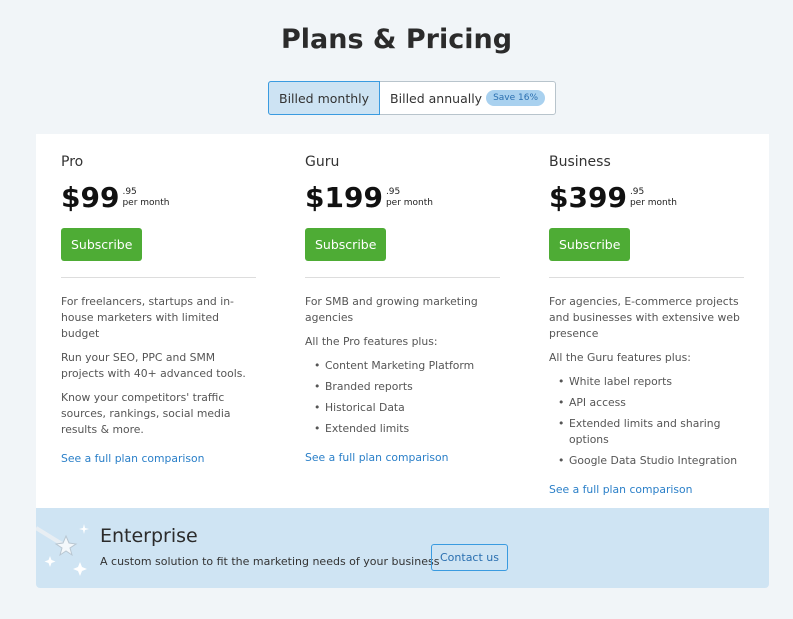 The width and height of the screenshot is (793, 619). I want to click on price-amount: $199, so click(344, 197).